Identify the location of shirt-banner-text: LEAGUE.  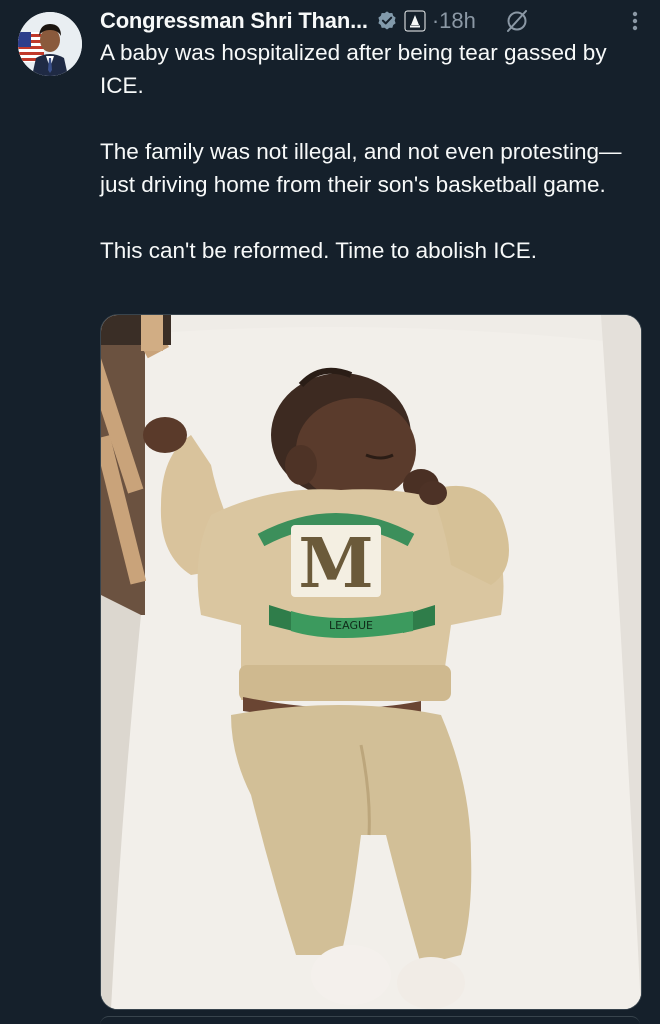
(351, 625).